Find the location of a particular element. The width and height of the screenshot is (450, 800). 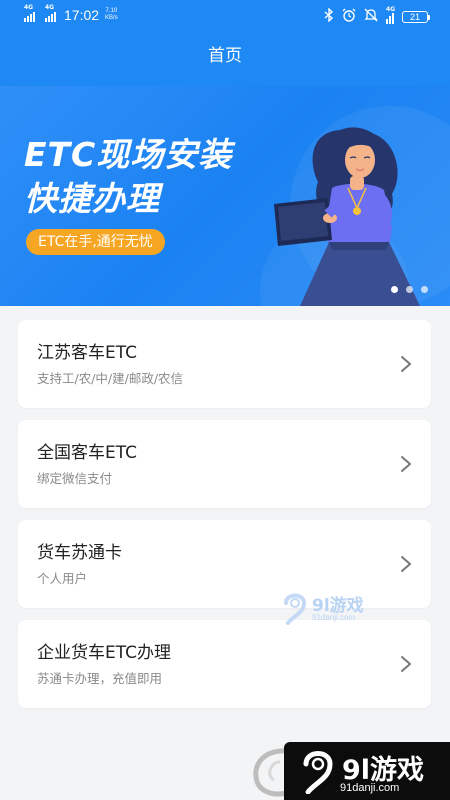

carousel-indicator is located at coordinates (409, 289).